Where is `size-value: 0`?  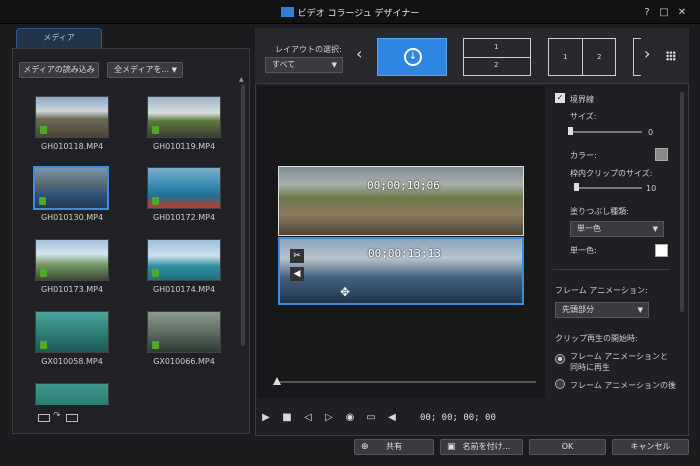 size-value: 0 is located at coordinates (651, 132).